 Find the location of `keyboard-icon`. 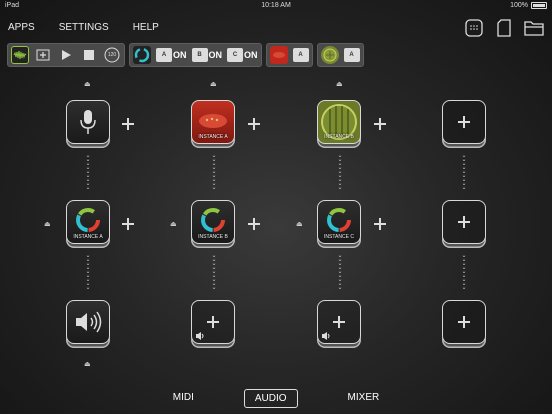

keyboard-icon is located at coordinates (474, 28).